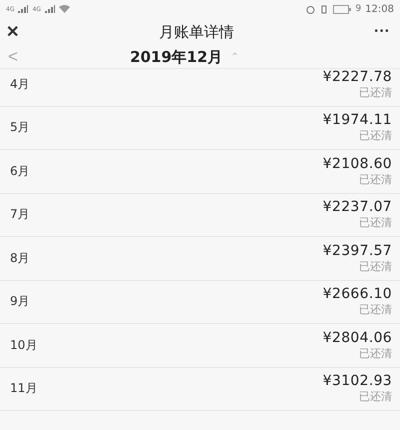  What do you see at coordinates (311, 9) in the screenshot?
I see `alarm-icon` at bounding box center [311, 9].